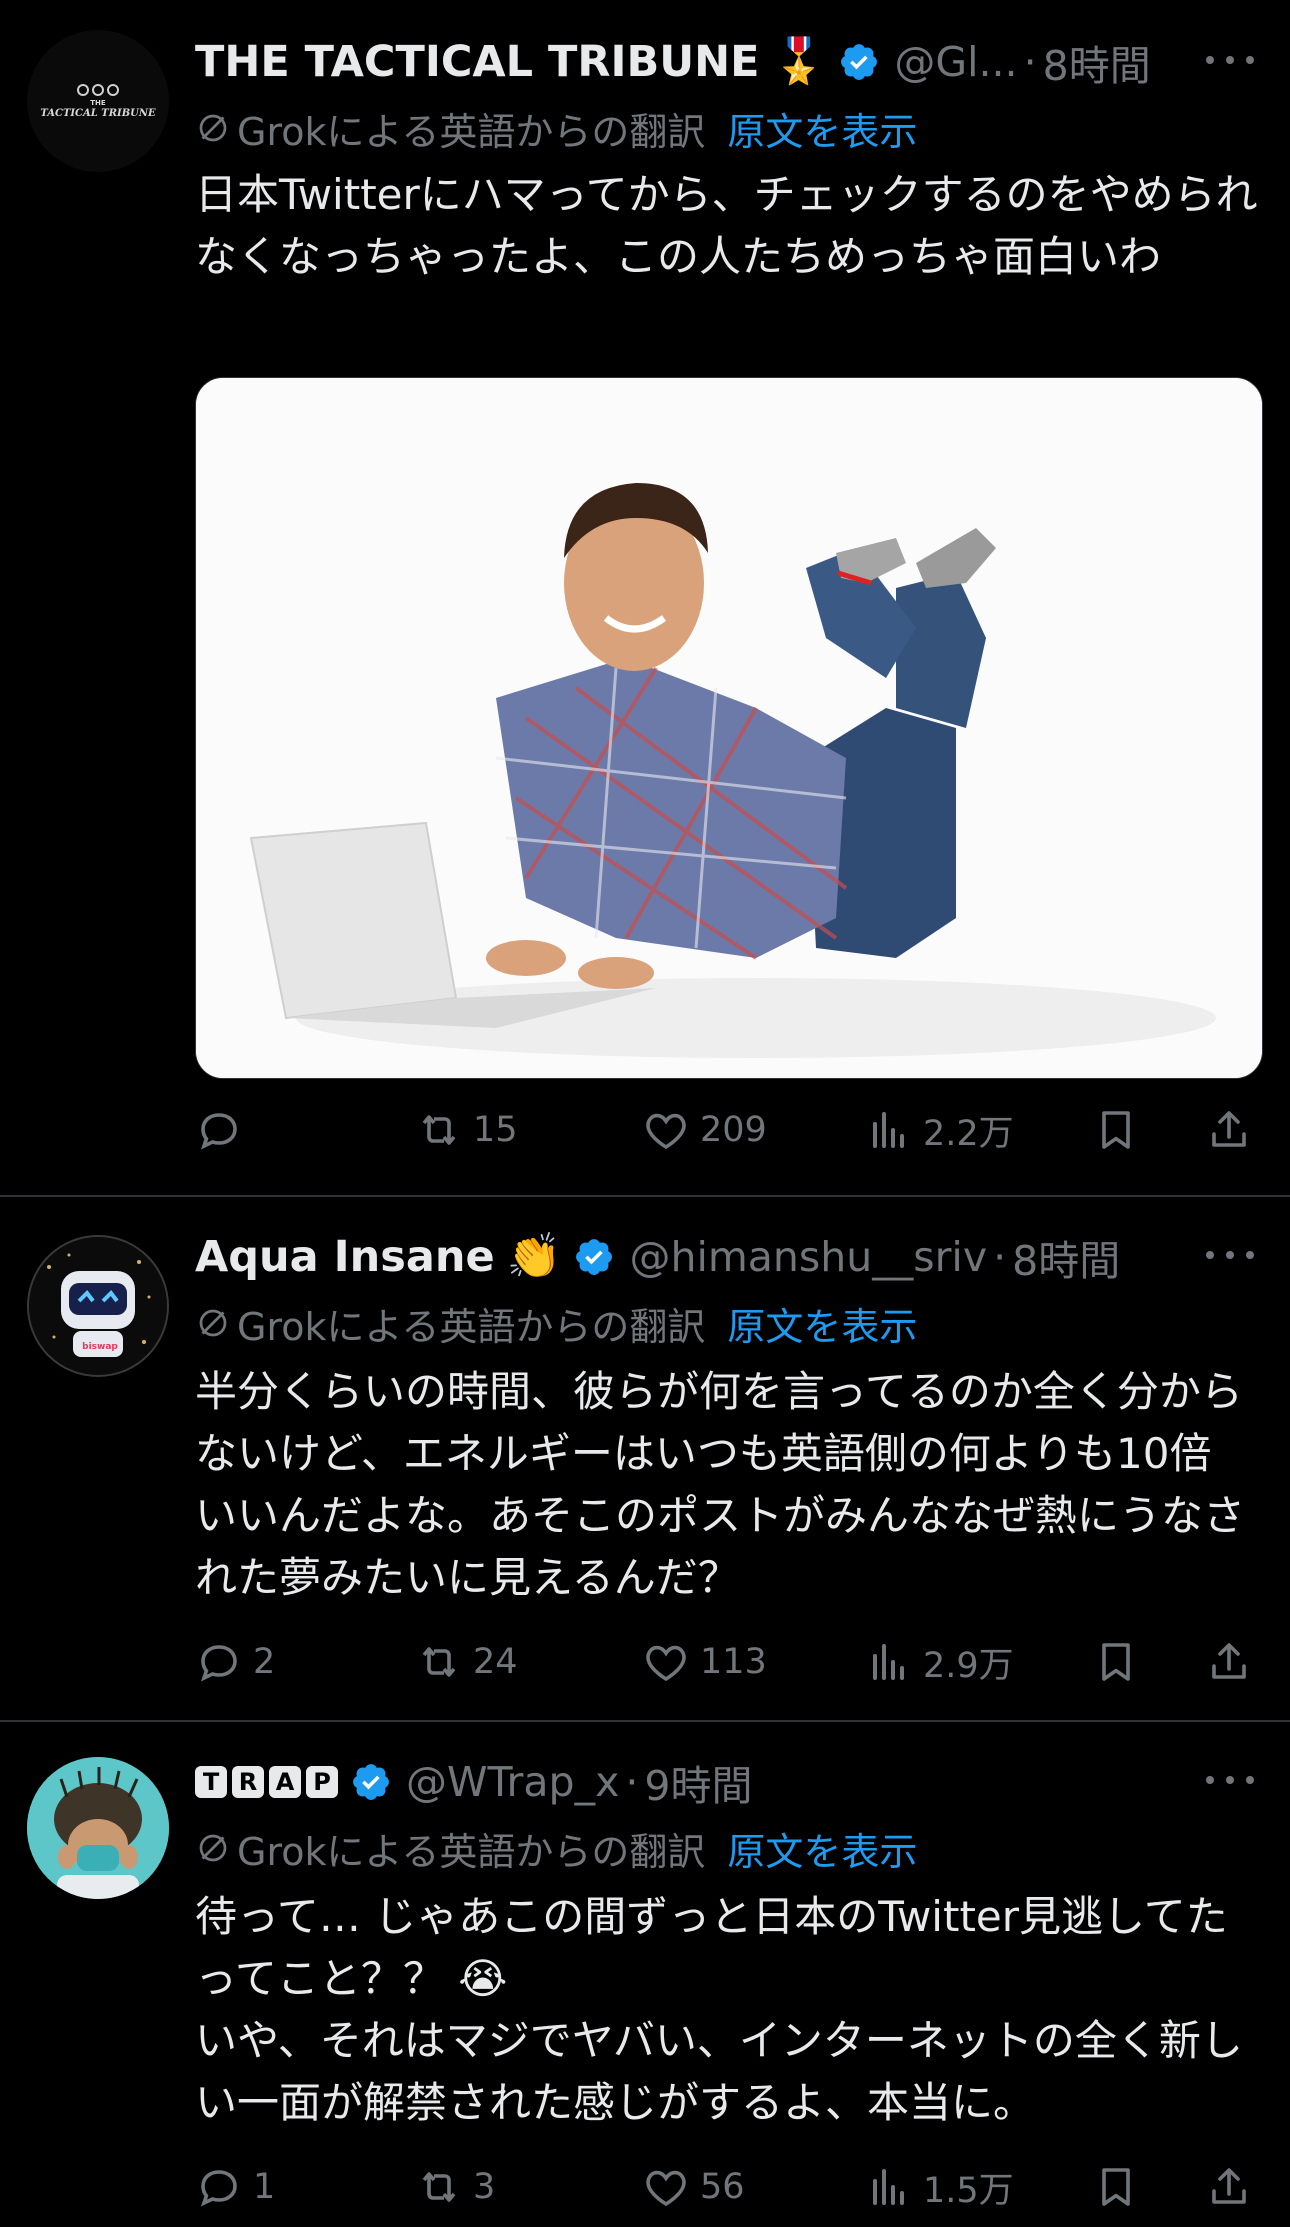  What do you see at coordinates (264, 2187) in the screenshot?
I see `reply-count: 1` at bounding box center [264, 2187].